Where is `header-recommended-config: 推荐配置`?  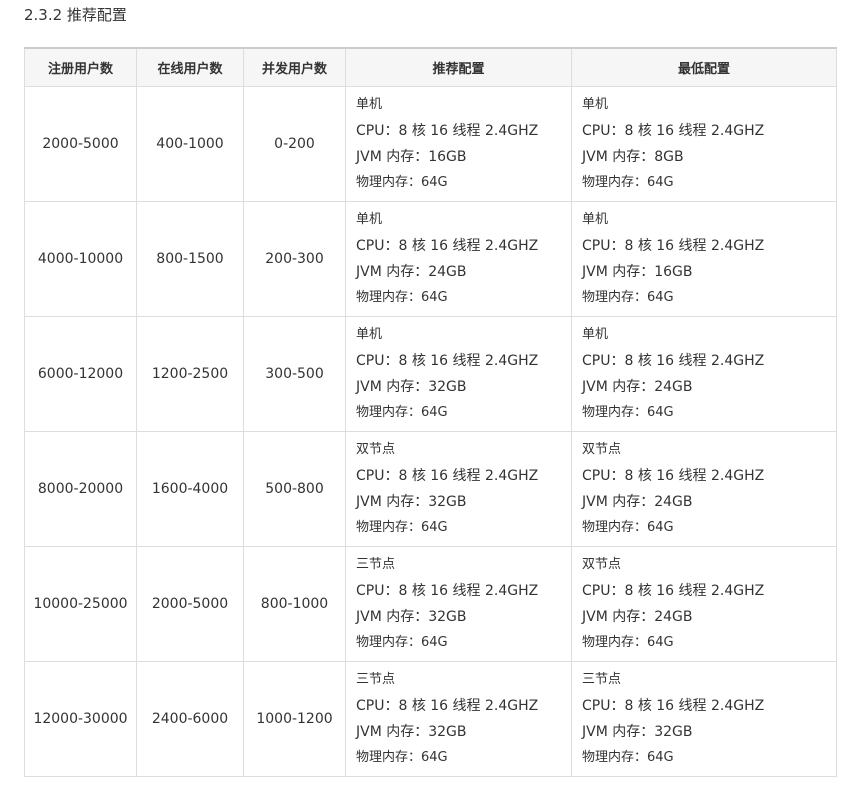
header-recommended-config: 推荐配置 is located at coordinates (458, 67).